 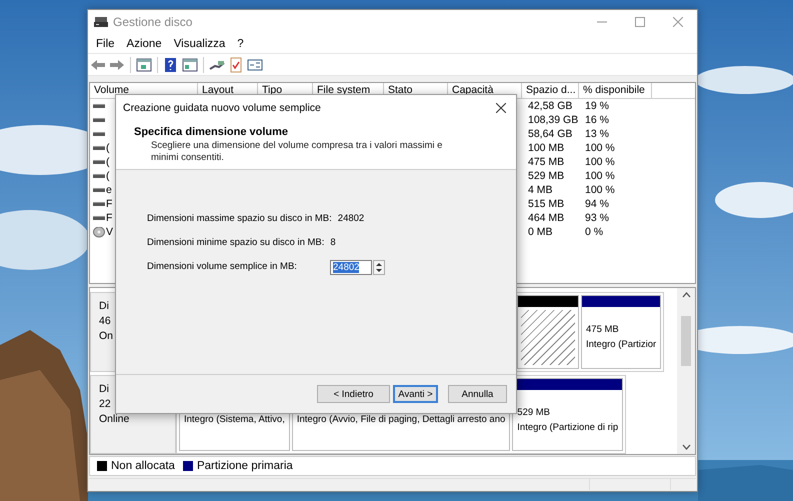 I want to click on partition-header, so click(x=548, y=301).